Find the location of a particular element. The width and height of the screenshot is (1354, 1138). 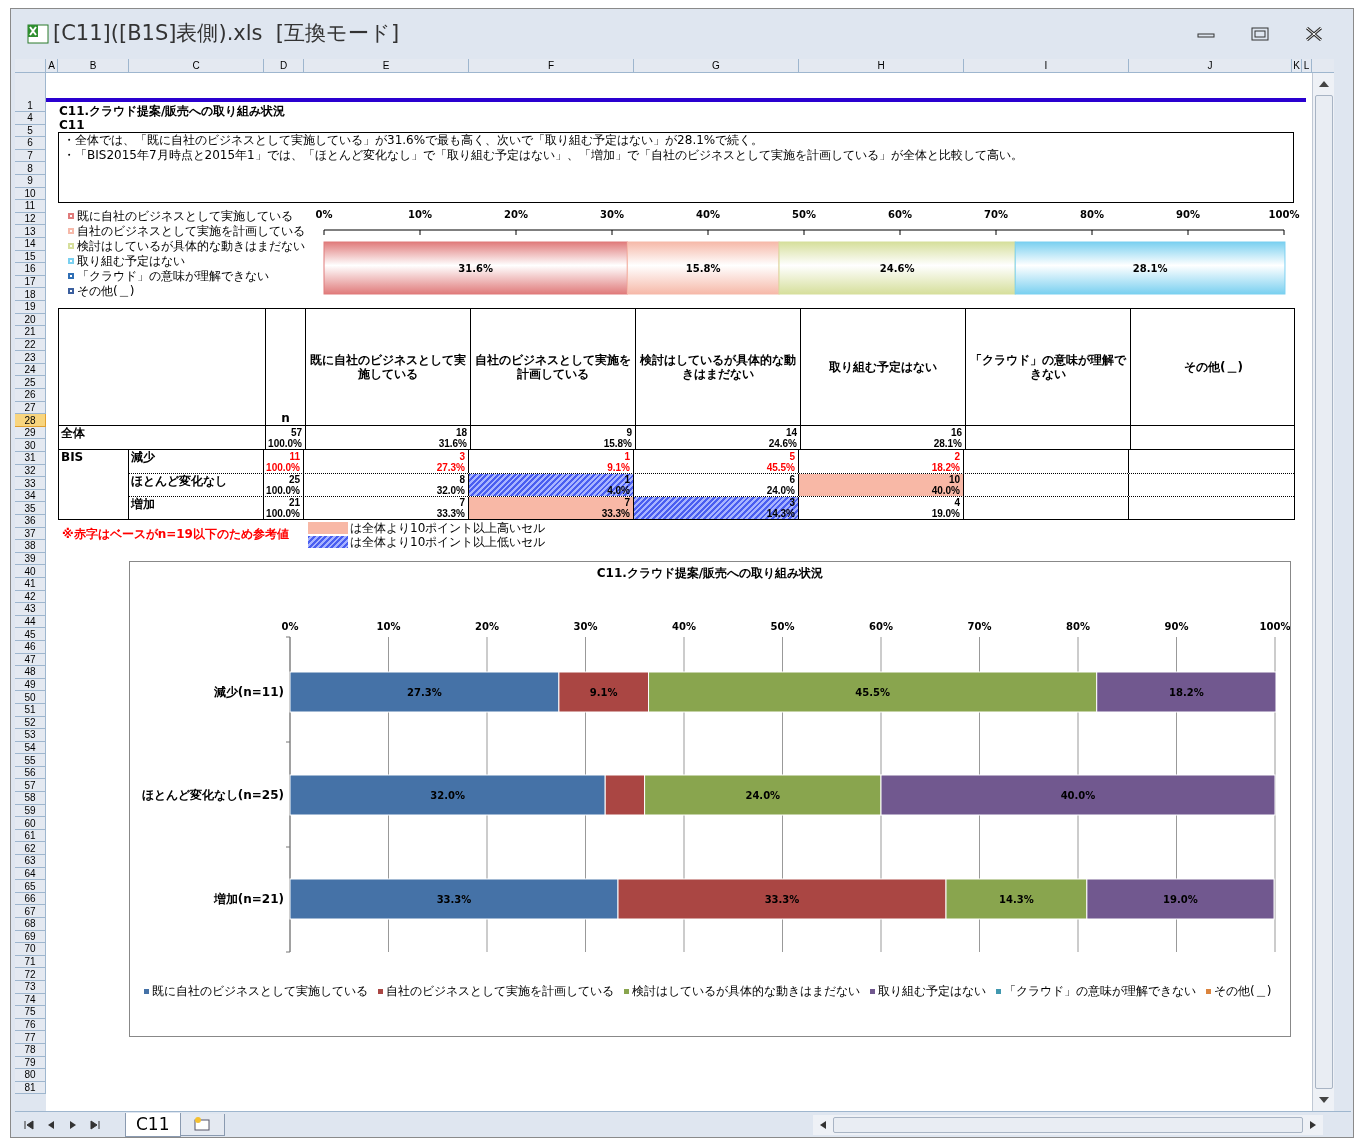

data-label: 27.3% is located at coordinates (424, 692).